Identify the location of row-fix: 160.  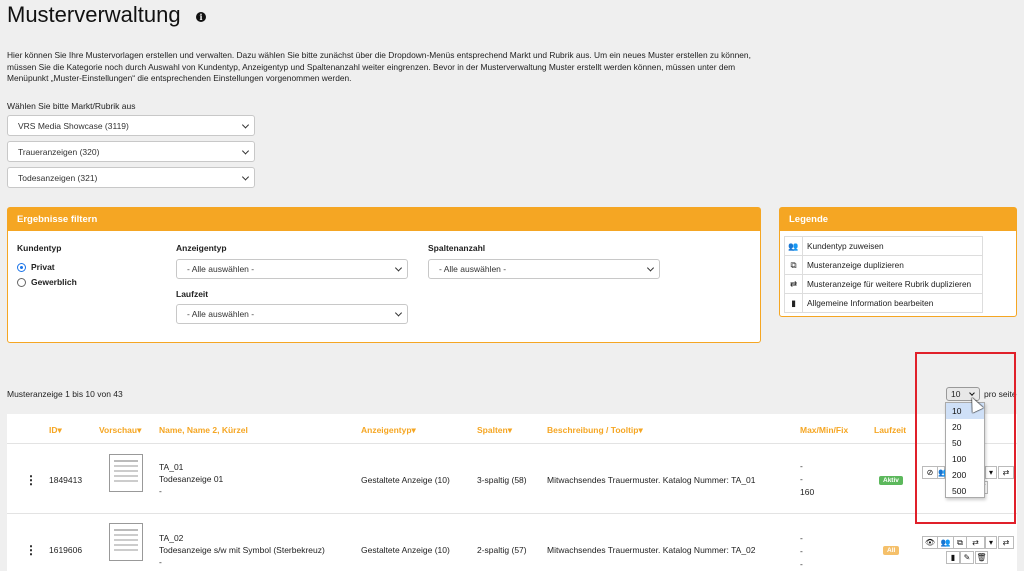
(807, 492).